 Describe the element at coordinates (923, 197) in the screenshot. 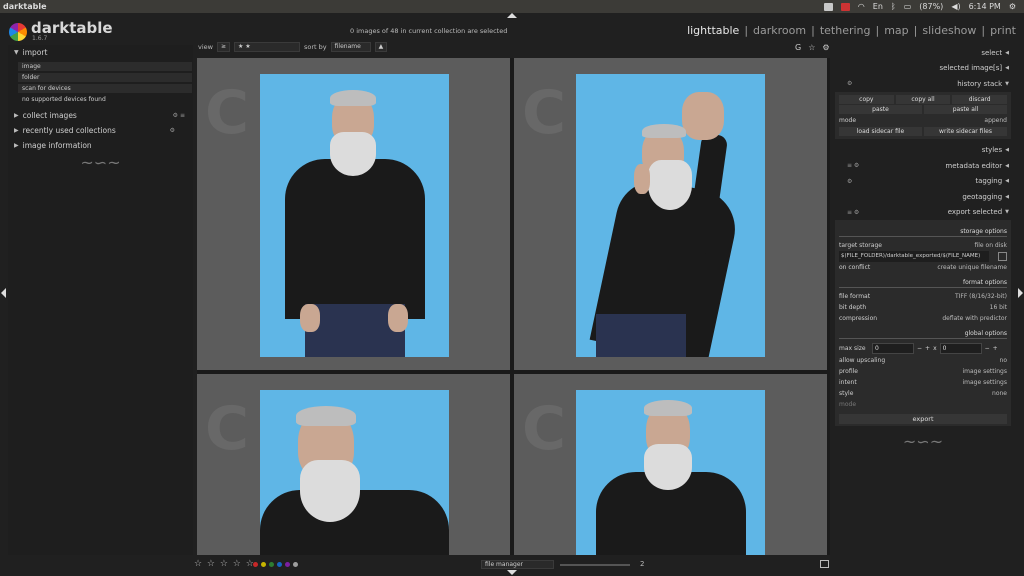

I see `geotagging-header: geotagging ◀` at that location.